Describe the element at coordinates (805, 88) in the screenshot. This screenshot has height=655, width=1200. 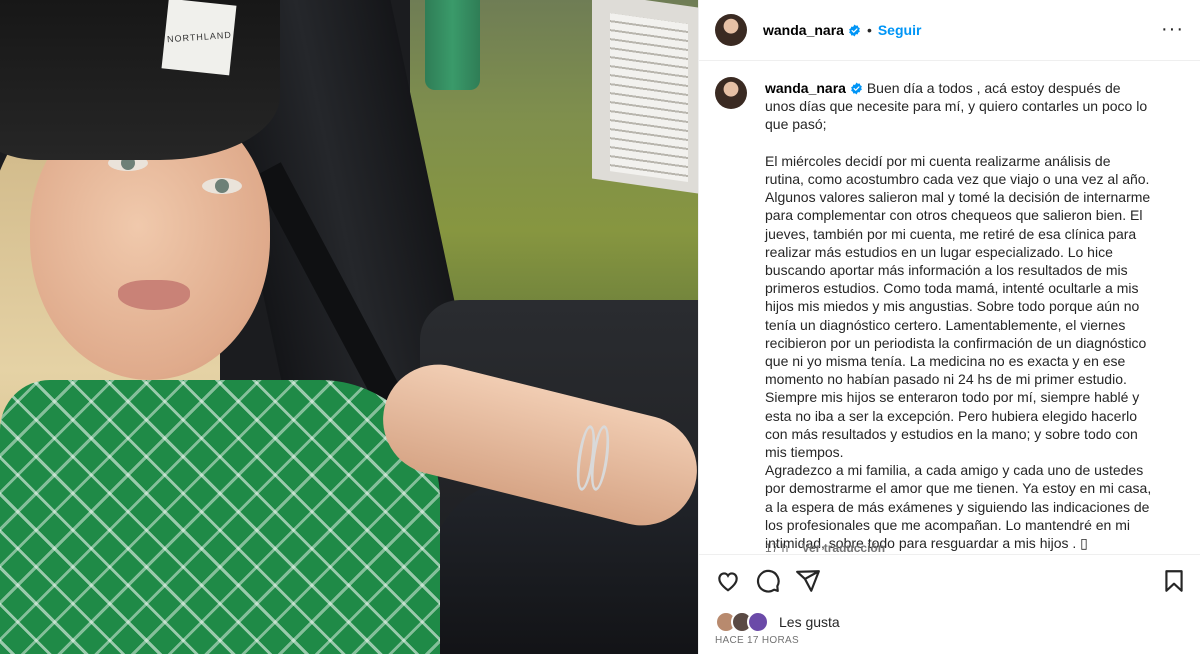
I see `caption-username: wanda_nara` at that location.